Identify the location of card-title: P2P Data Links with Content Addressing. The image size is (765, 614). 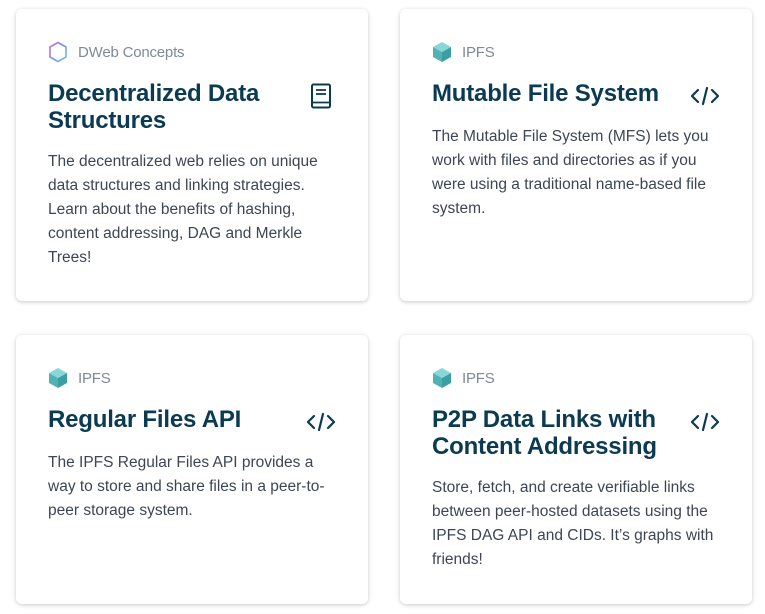
(557, 433).